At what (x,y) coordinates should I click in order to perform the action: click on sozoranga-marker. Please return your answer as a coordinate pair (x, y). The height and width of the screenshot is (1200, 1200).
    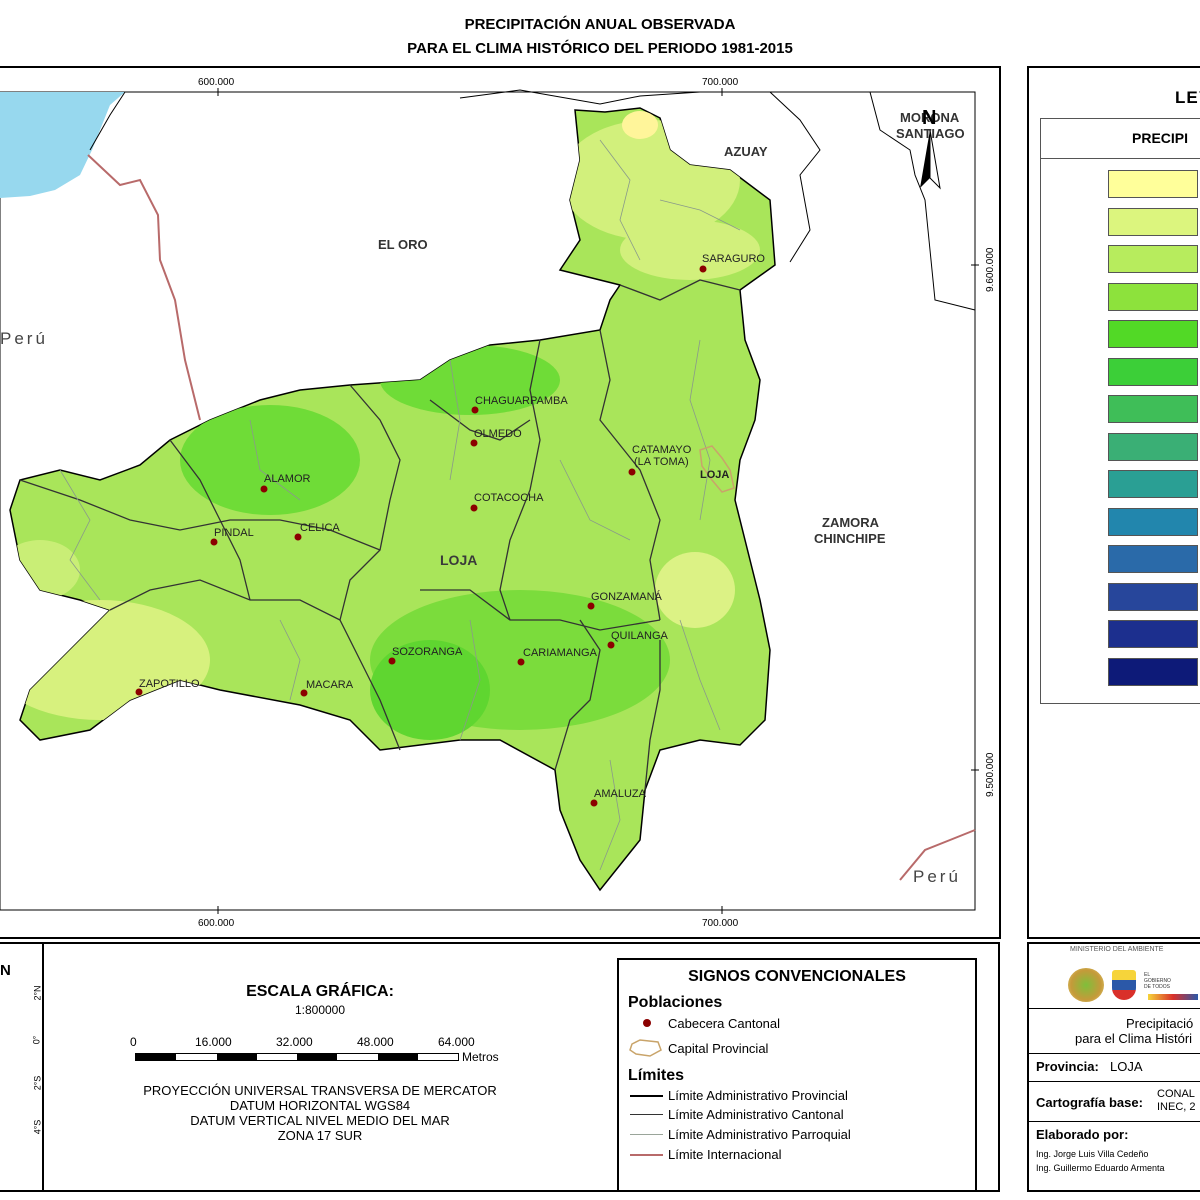
    Looking at the image, I should click on (392, 661).